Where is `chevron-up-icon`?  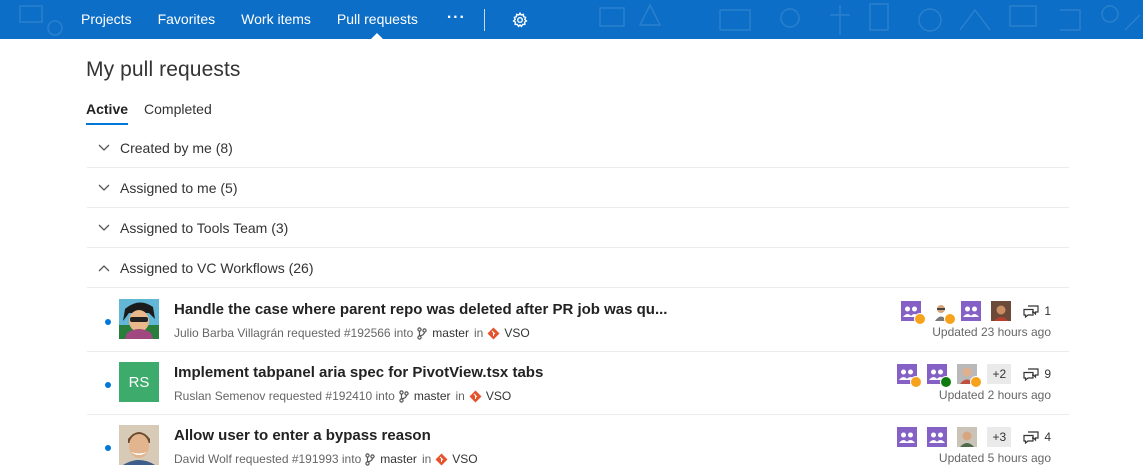 chevron-up-icon is located at coordinates (103, 268).